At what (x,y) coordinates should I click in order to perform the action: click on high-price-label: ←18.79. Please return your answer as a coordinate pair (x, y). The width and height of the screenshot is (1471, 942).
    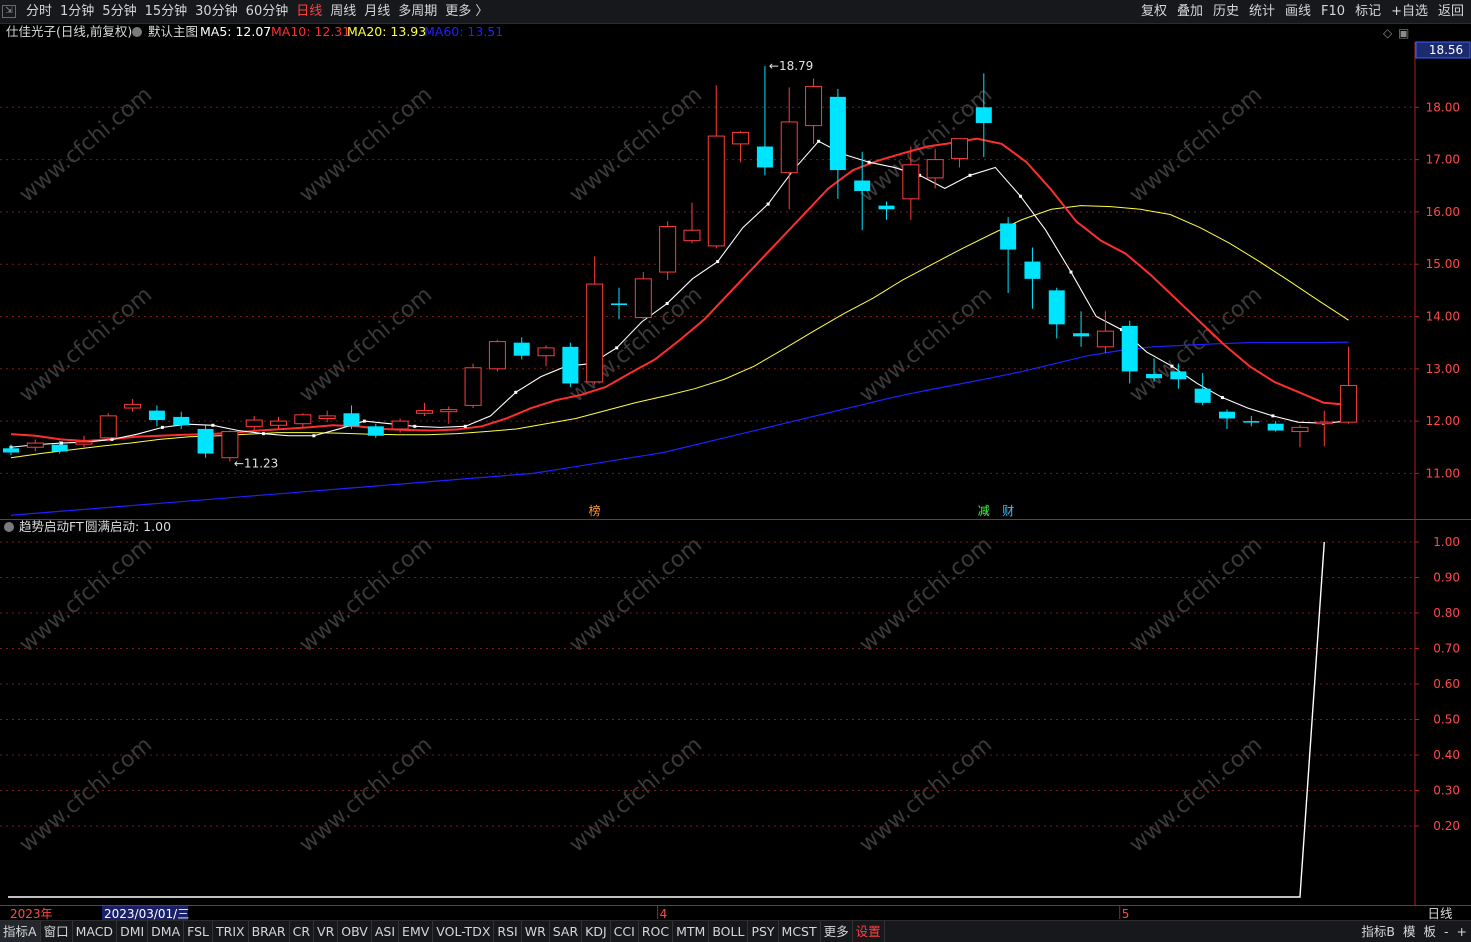
    Looking at the image, I should click on (791, 66).